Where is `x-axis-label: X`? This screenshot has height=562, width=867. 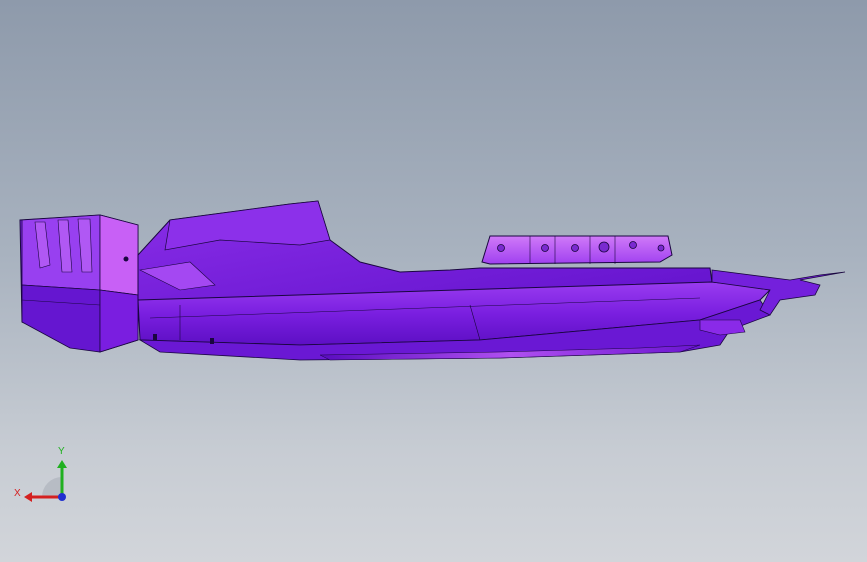
x-axis-label: X is located at coordinates (17, 493).